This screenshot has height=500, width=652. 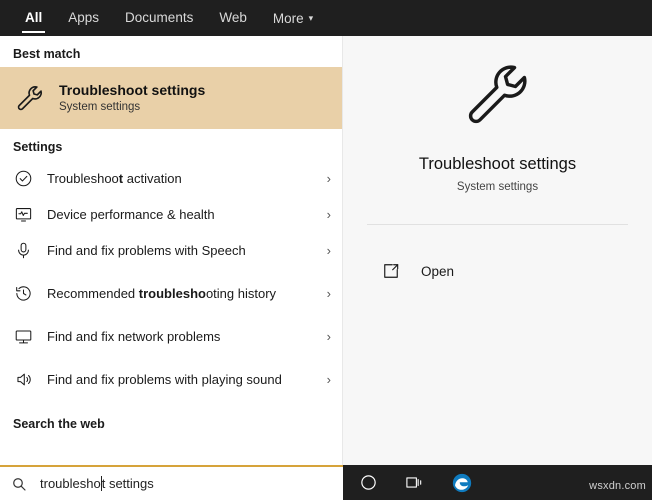 What do you see at coordinates (23, 293) in the screenshot?
I see `history-icon` at bounding box center [23, 293].